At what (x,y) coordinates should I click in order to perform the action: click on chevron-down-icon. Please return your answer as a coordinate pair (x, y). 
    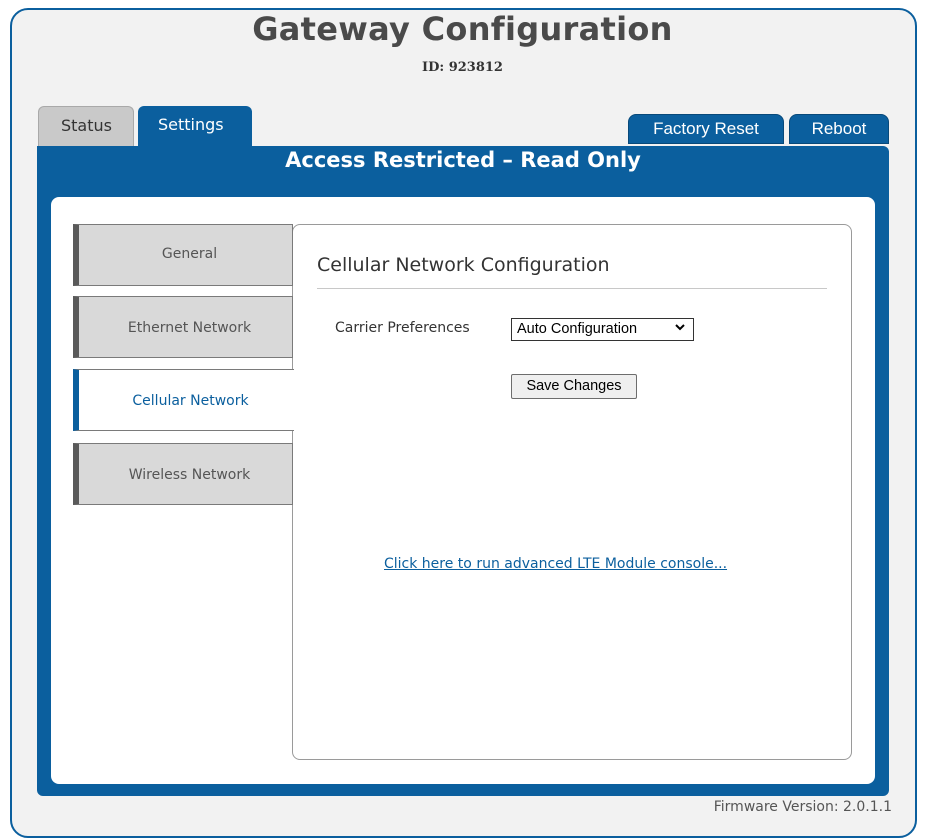
    Looking at the image, I should click on (680, 327).